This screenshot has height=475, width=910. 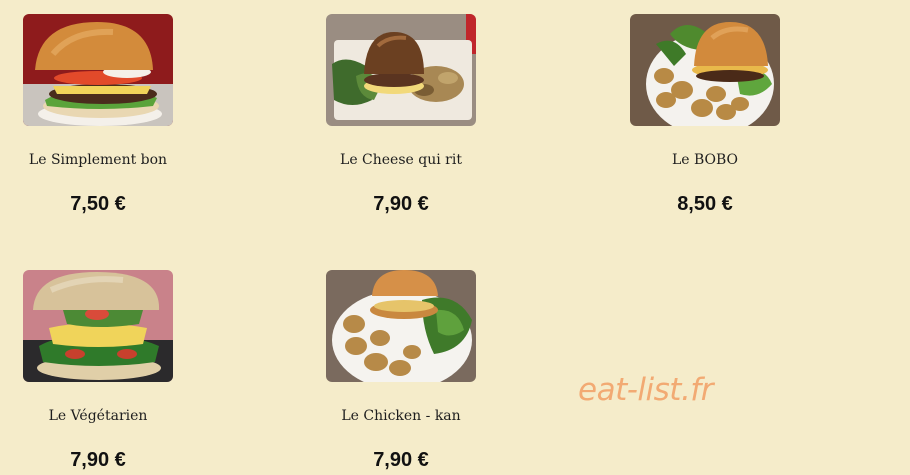 I want to click on item-name: Le Simplement bon, so click(x=98, y=160).